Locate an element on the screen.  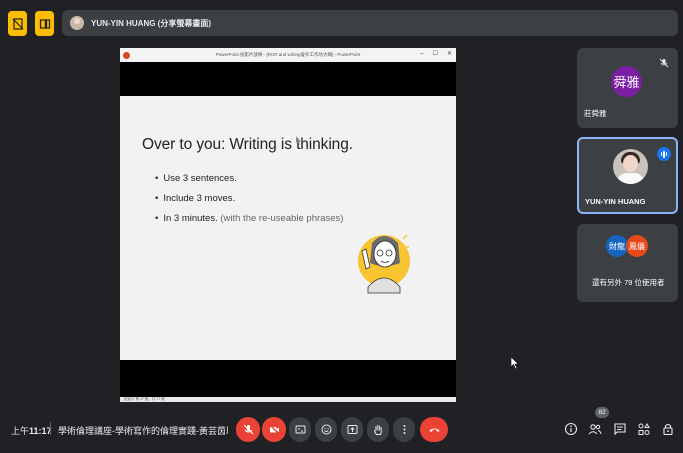
captions-button is located at coordinates (300, 429).